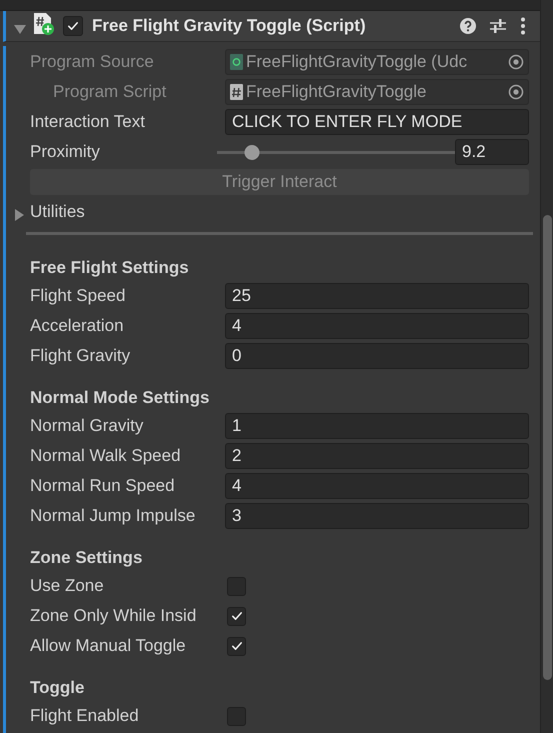 Image resolution: width=553 pixels, height=733 pixels. I want to click on number-field: 3, so click(377, 516).